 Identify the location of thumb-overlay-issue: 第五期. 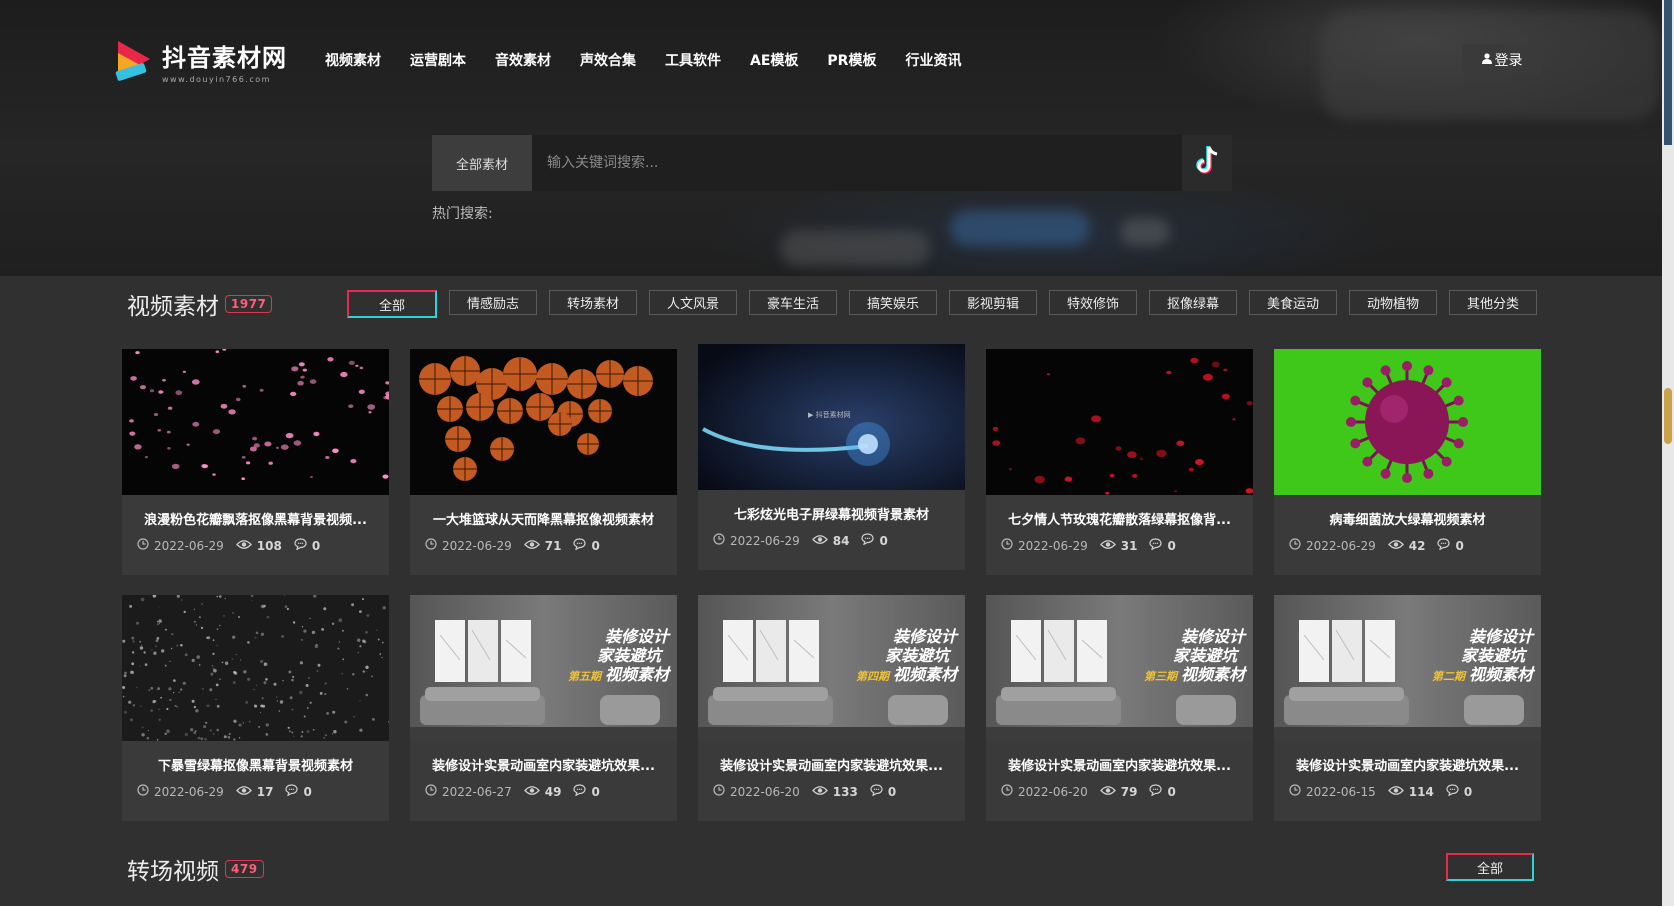
(584, 676).